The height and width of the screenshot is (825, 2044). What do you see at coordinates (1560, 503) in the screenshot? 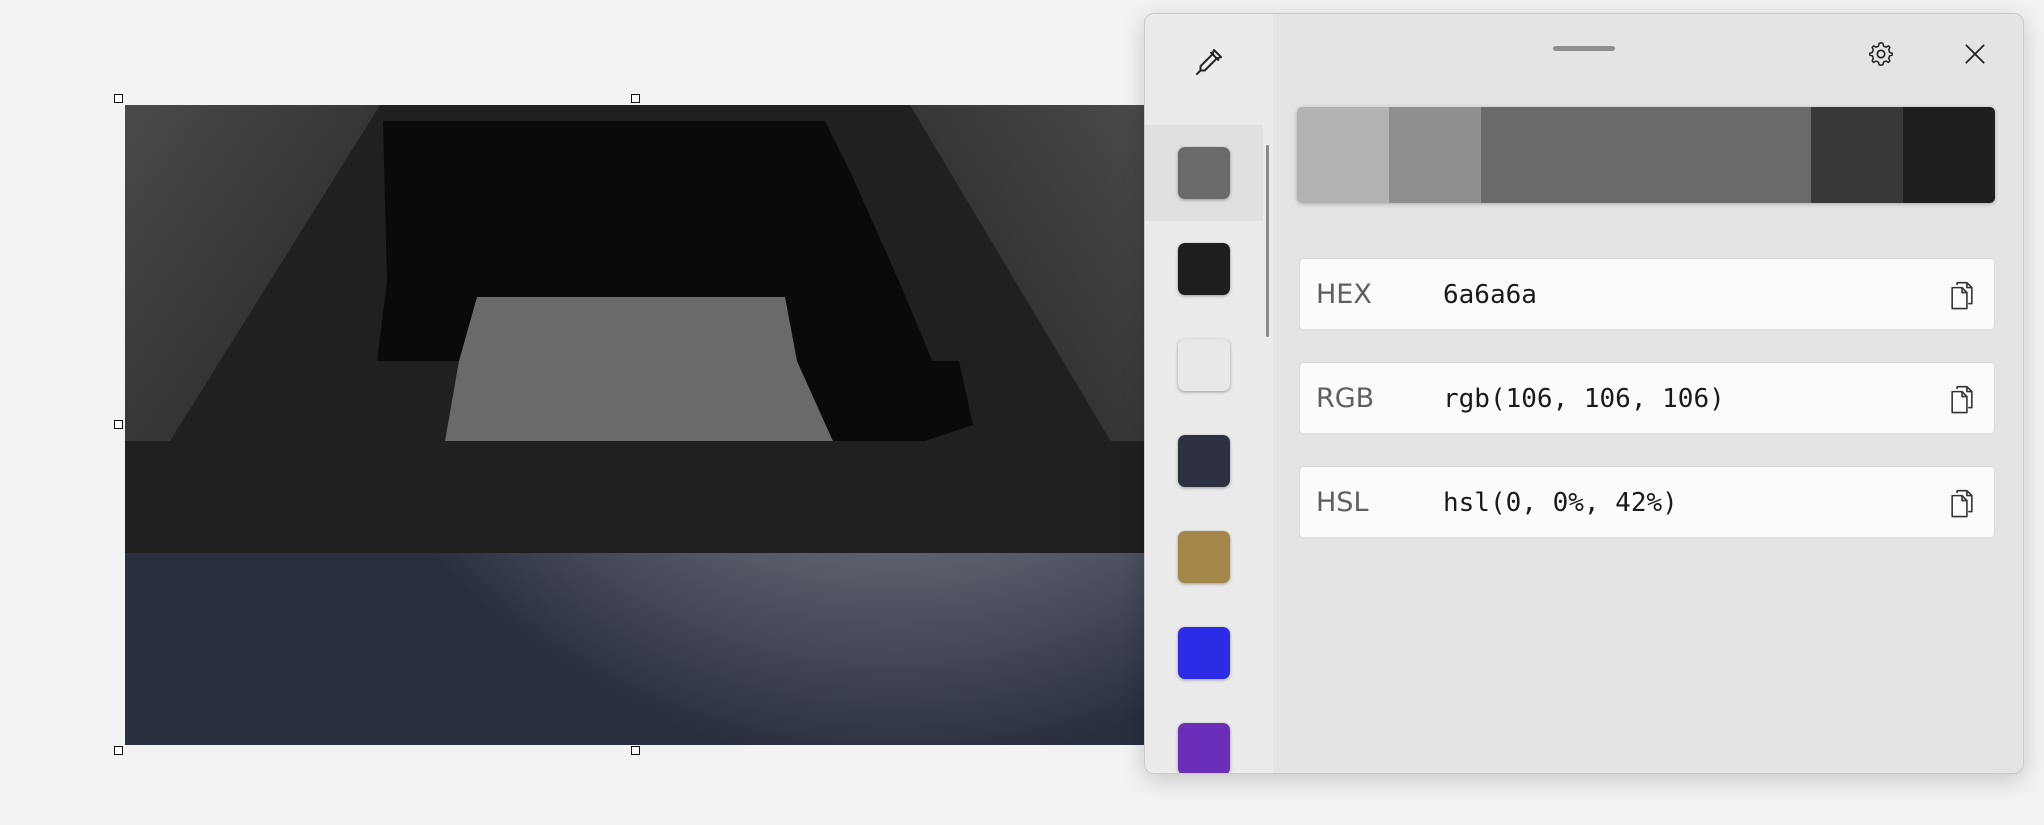
I see `format-value: hsl(0, 0%, 42%)` at bounding box center [1560, 503].